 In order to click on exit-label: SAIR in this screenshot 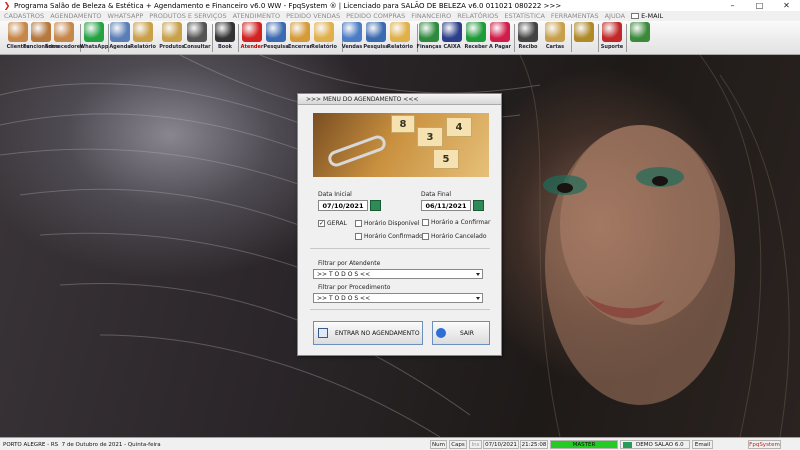, I will do `click(467, 333)`.